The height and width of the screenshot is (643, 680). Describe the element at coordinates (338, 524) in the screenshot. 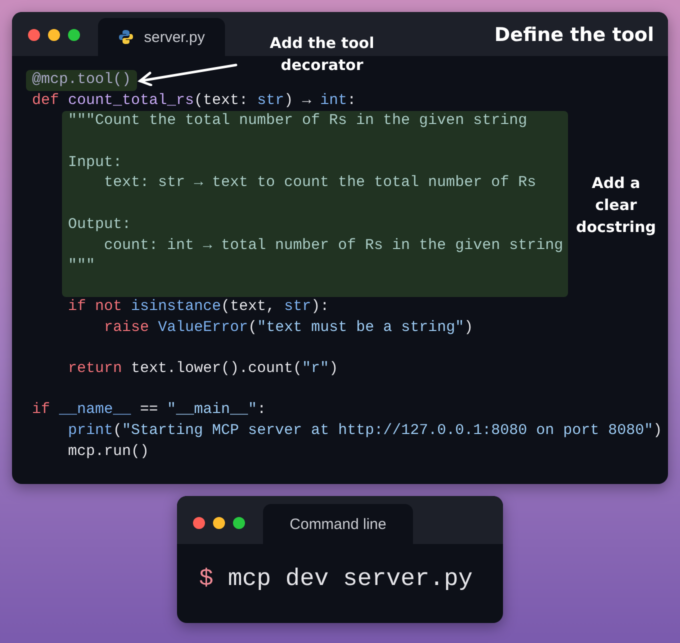

I see `terminal-tab: Command line` at that location.